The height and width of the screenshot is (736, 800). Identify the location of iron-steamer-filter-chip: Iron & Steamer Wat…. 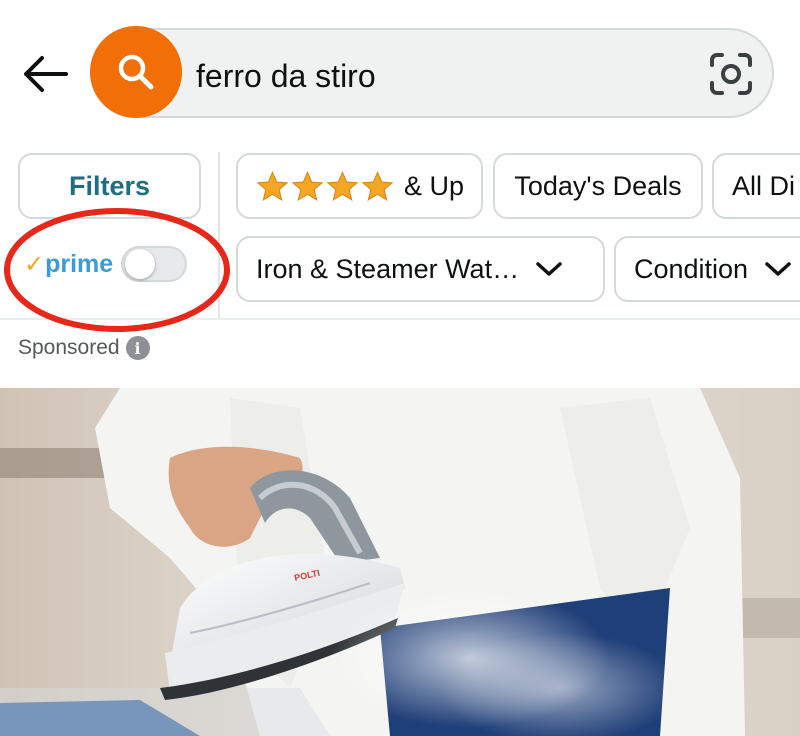
(420, 269).